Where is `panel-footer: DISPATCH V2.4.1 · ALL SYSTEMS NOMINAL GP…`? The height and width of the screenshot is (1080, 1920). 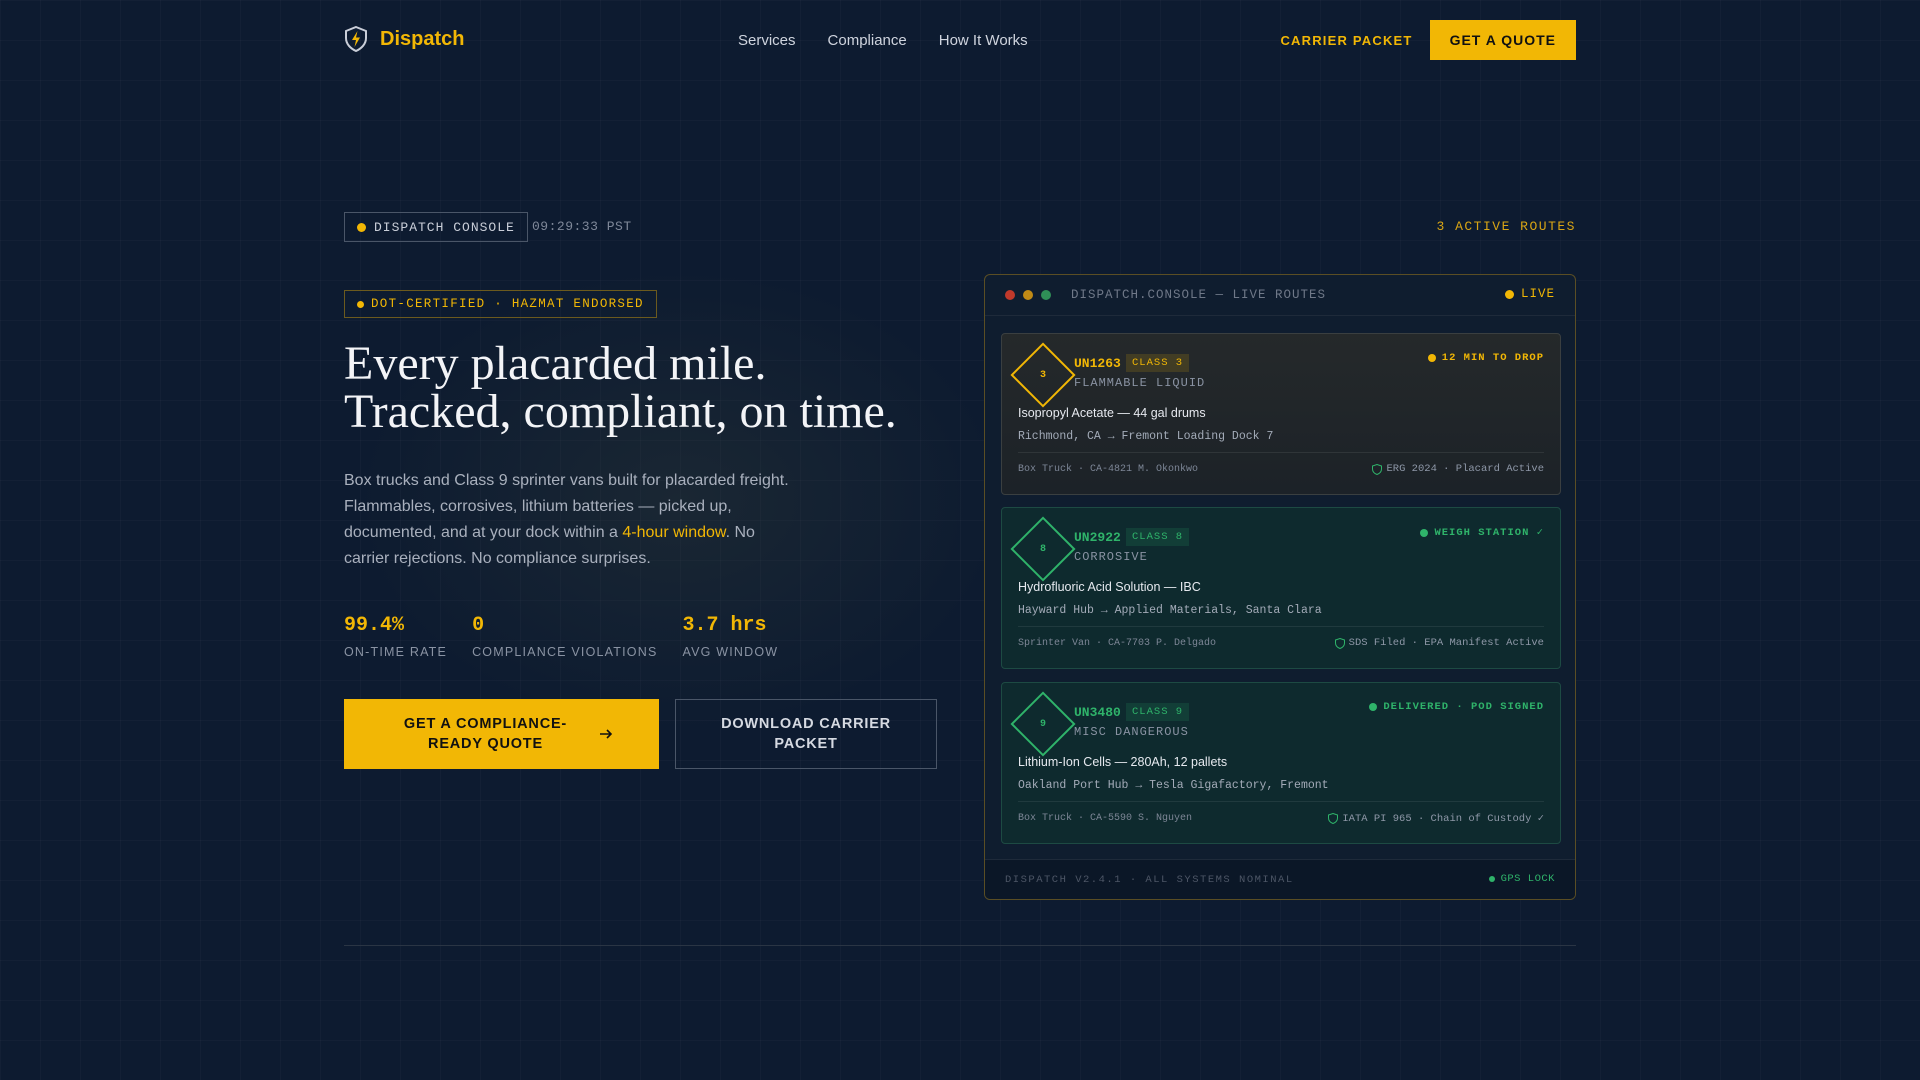 panel-footer: DISPATCH V2.4.1 · ALL SYSTEMS NOMINAL GP… is located at coordinates (1280, 879).